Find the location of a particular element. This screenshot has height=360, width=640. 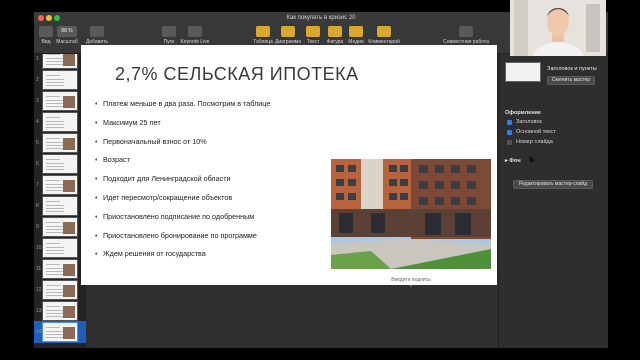

bullet-item: Идет пересмотр/сокращение объектов is located at coordinates (182, 202).